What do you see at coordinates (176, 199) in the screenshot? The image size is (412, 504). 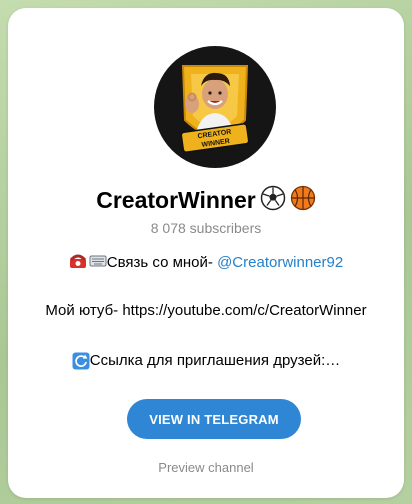 I see `channel-title: CreatorWinner` at bounding box center [176, 199].